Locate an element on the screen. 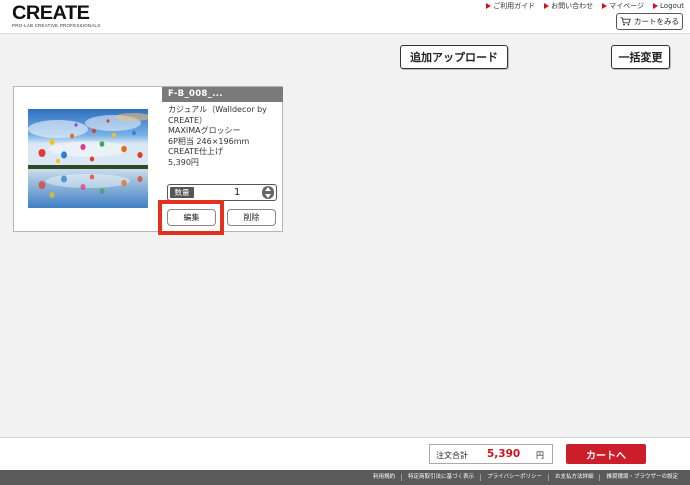 The height and width of the screenshot is (485, 690). delete-button: 削除 is located at coordinates (251, 217).